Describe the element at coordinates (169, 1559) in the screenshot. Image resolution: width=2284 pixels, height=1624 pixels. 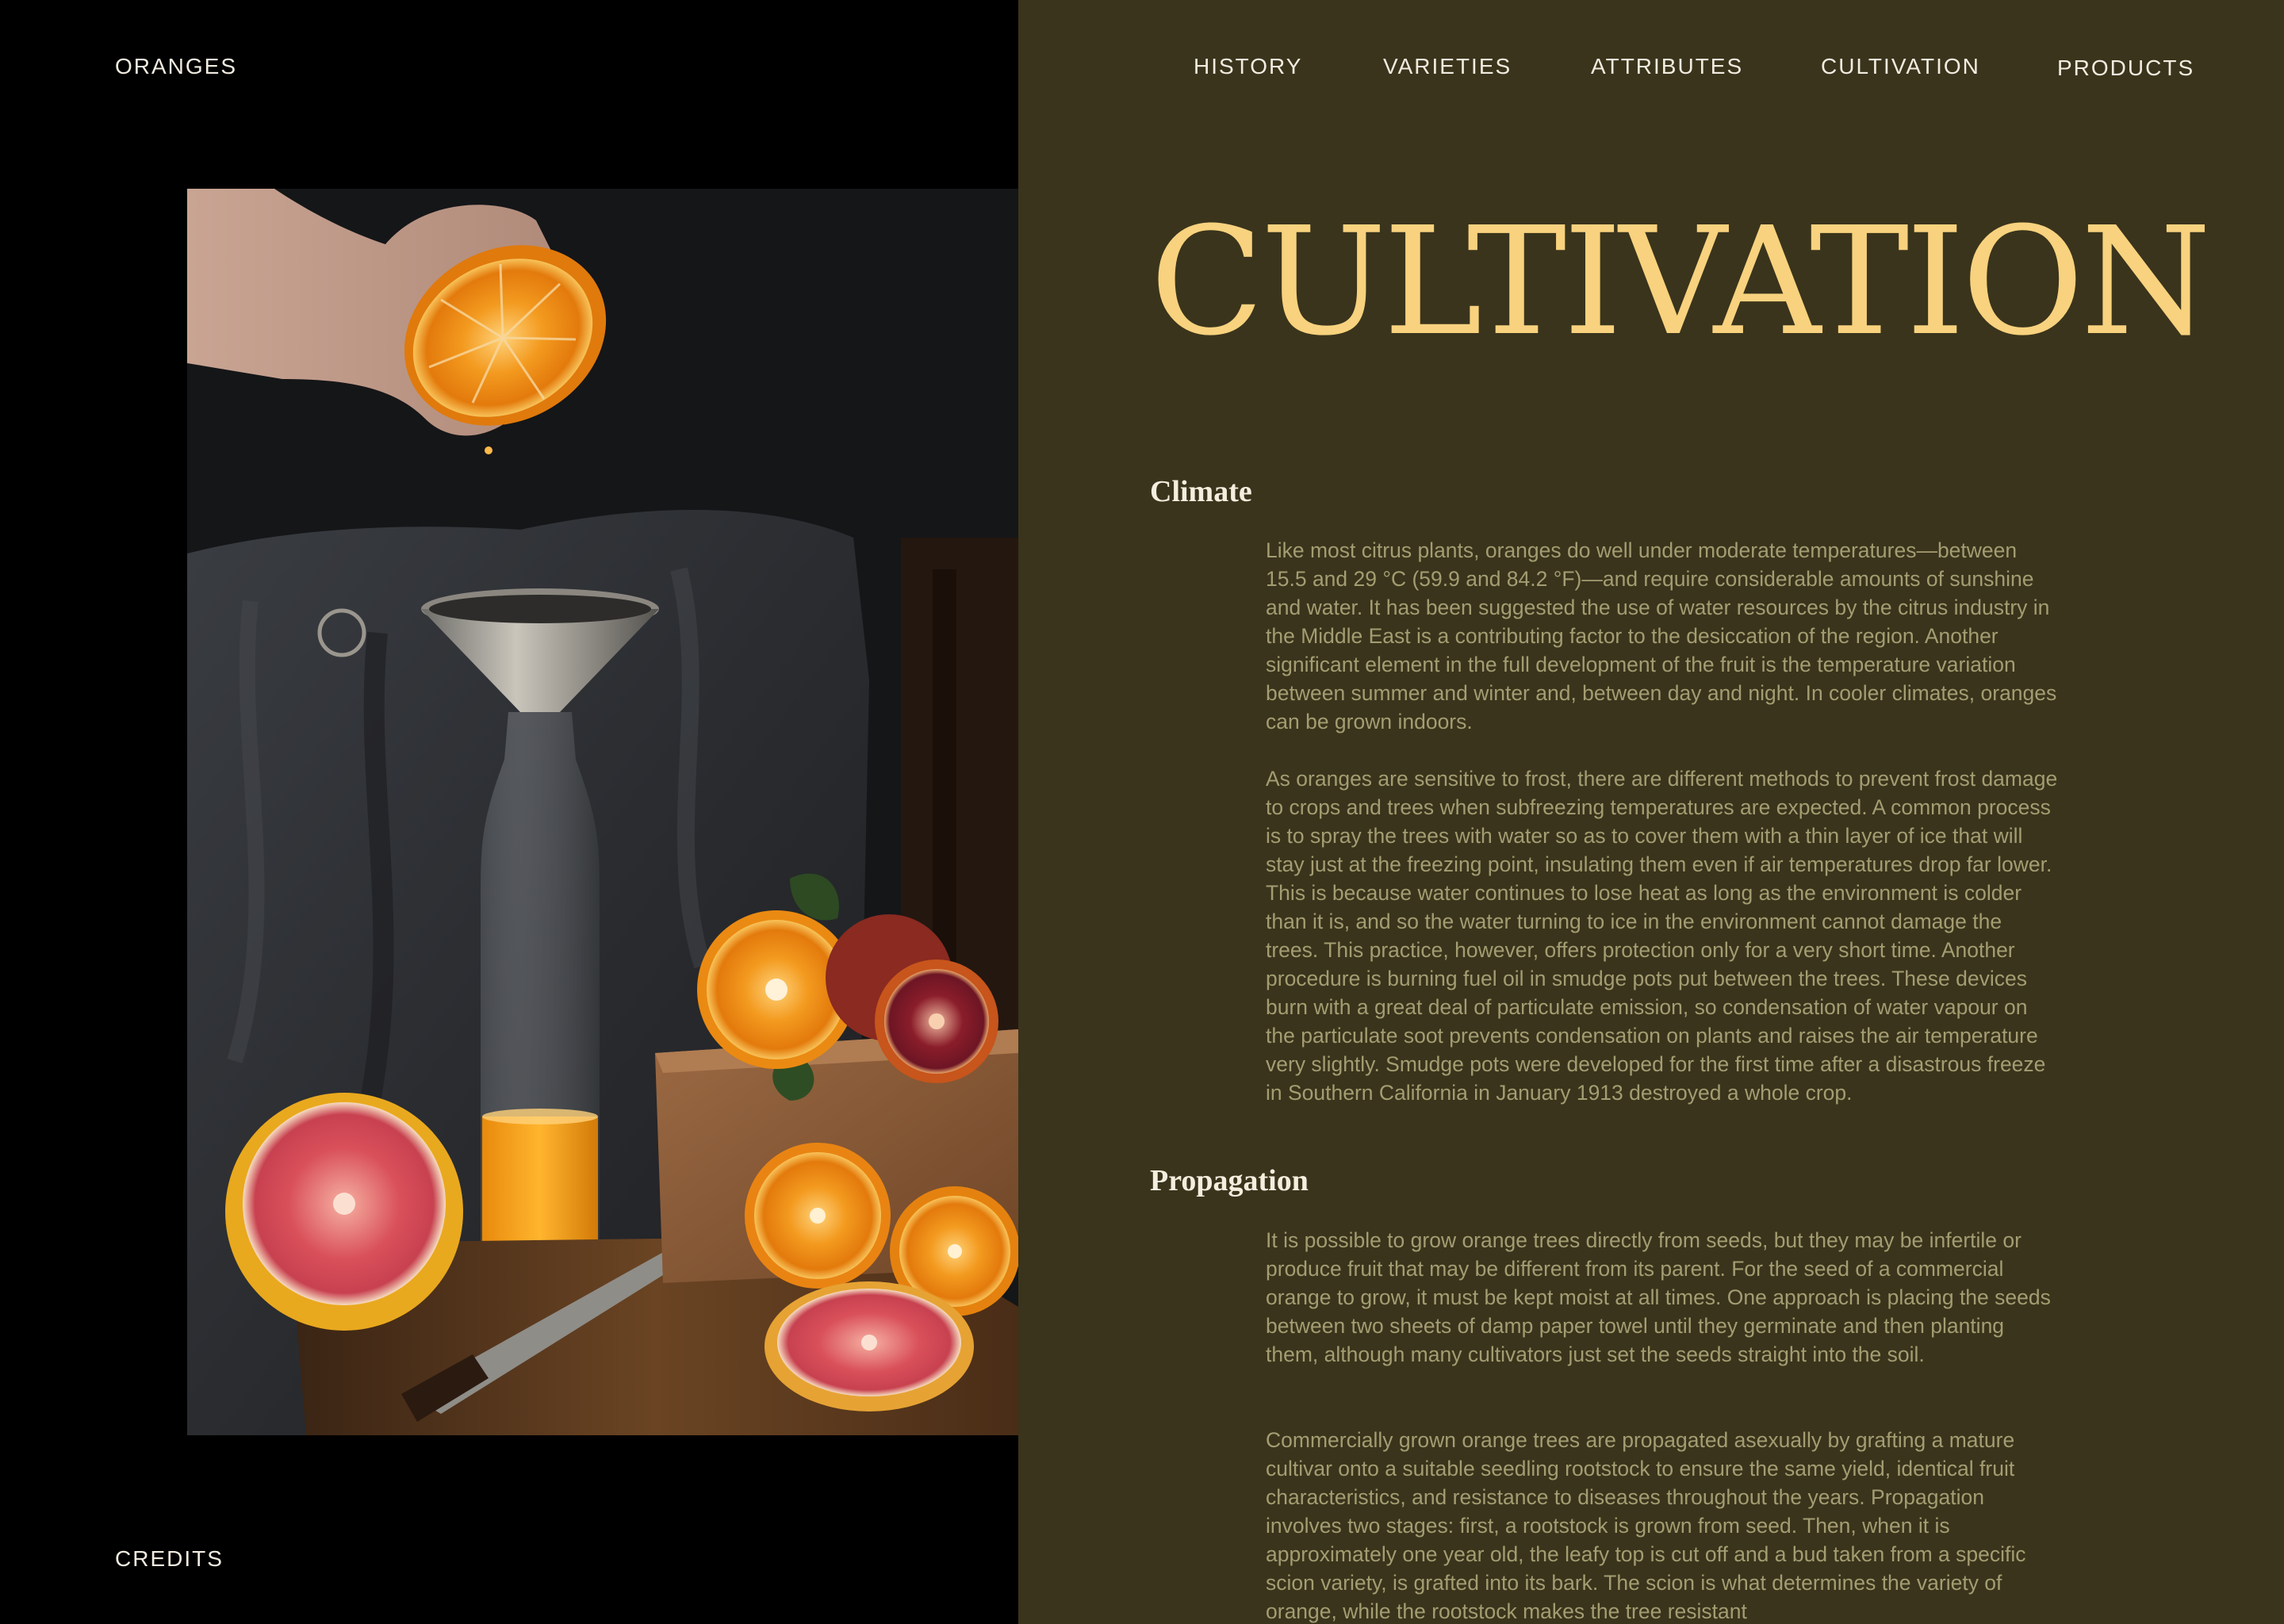
I see `credits-link: CREDITS` at that location.